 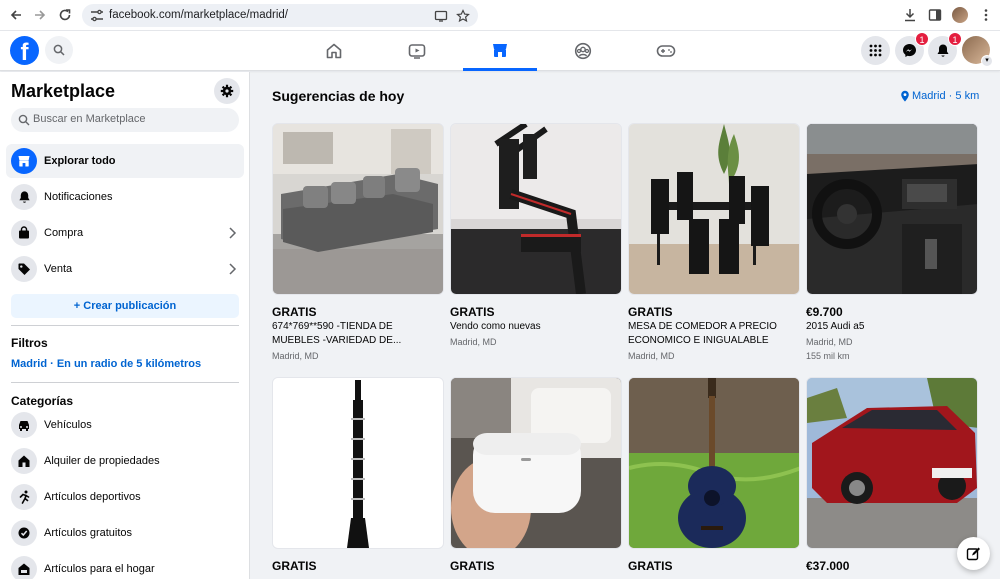 What do you see at coordinates (987, 61) in the screenshot?
I see `chevron-down-icon: ▾` at bounding box center [987, 61].